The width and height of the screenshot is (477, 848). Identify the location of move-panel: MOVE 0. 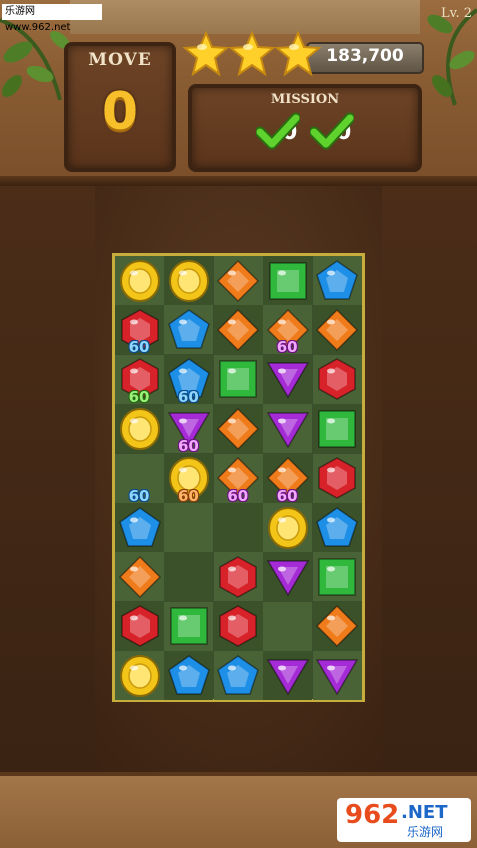
(120, 107).